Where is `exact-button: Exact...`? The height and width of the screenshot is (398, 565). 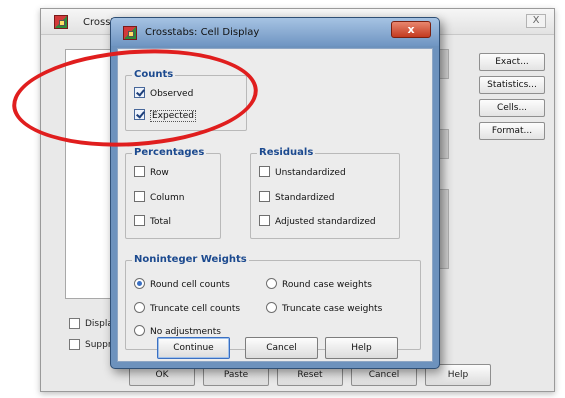
exact-button: Exact... is located at coordinates (512, 62).